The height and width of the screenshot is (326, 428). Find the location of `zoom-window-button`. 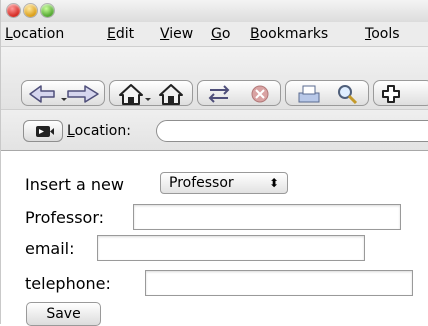

zoom-window-button is located at coordinates (47, 10).